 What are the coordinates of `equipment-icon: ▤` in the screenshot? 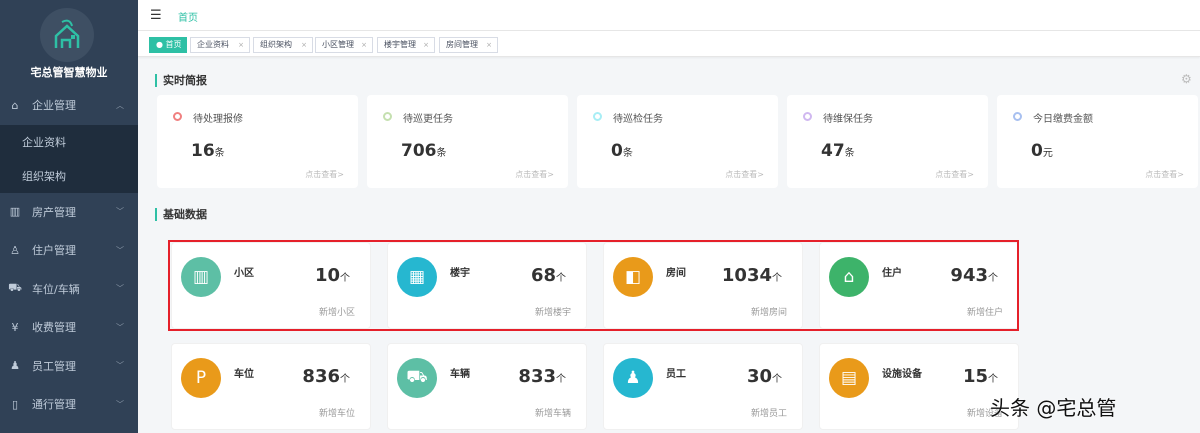 It's located at (849, 378).